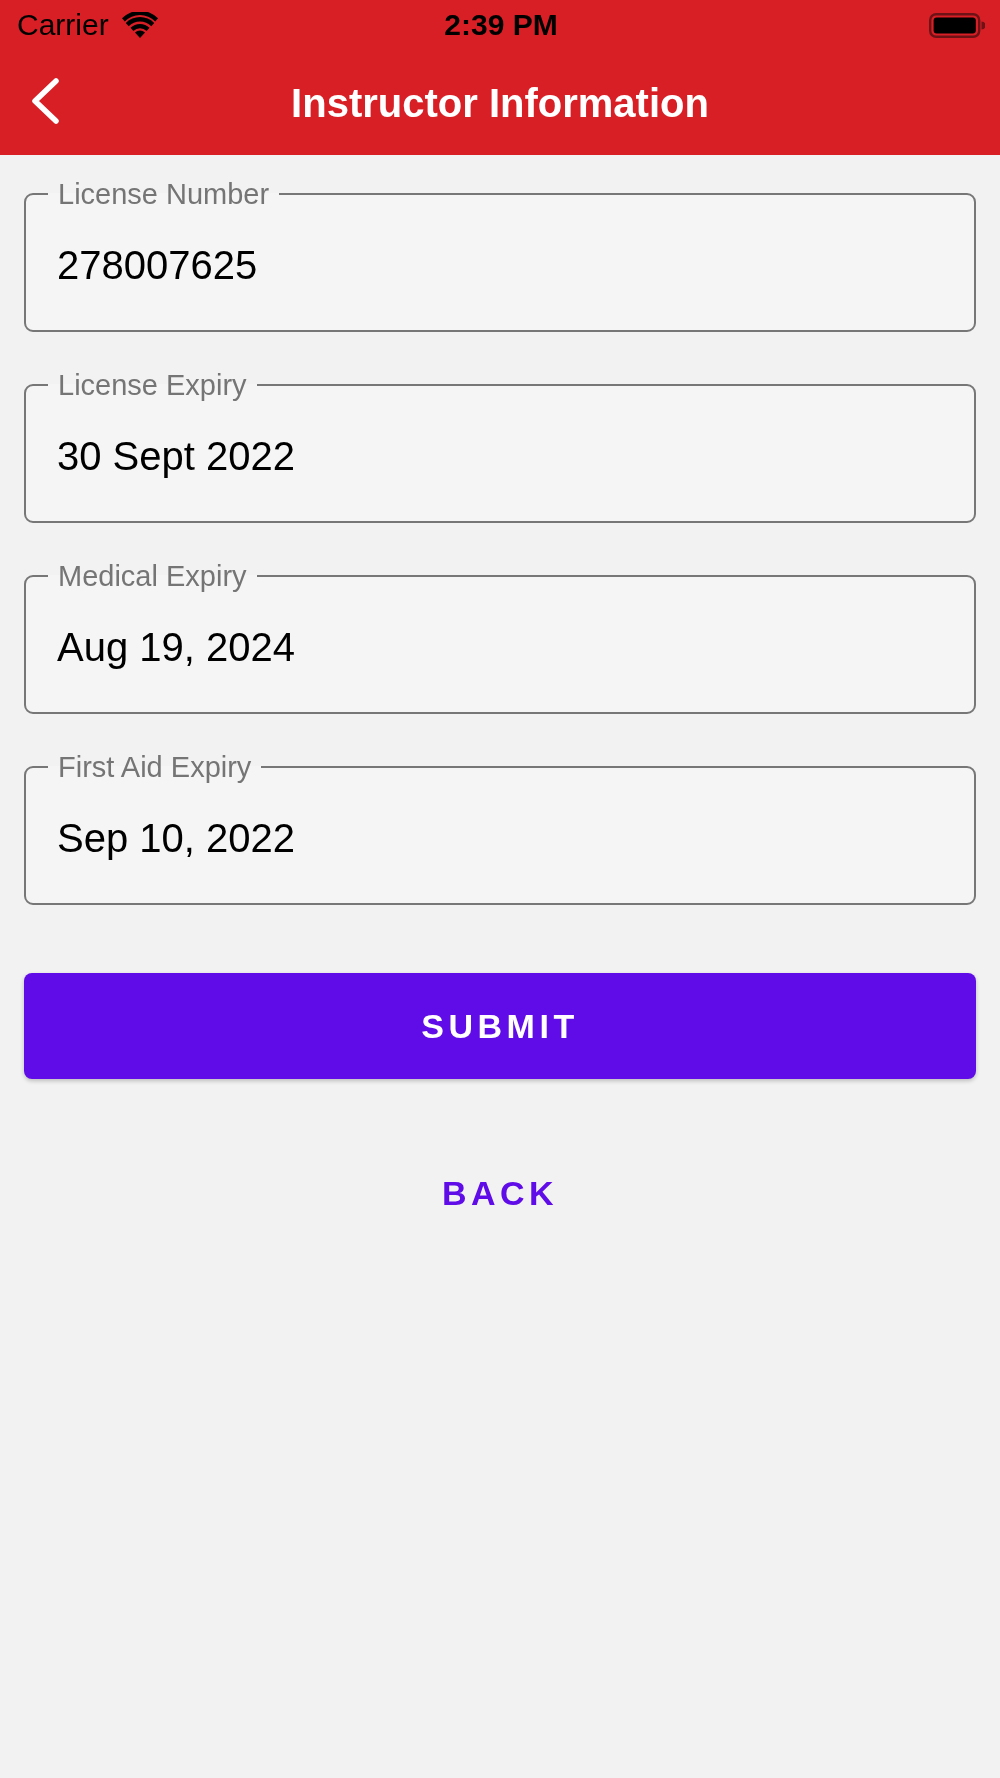 Image resolution: width=1000 pixels, height=1778 pixels. What do you see at coordinates (45, 101) in the screenshot?
I see `chevron-left-icon` at bounding box center [45, 101].